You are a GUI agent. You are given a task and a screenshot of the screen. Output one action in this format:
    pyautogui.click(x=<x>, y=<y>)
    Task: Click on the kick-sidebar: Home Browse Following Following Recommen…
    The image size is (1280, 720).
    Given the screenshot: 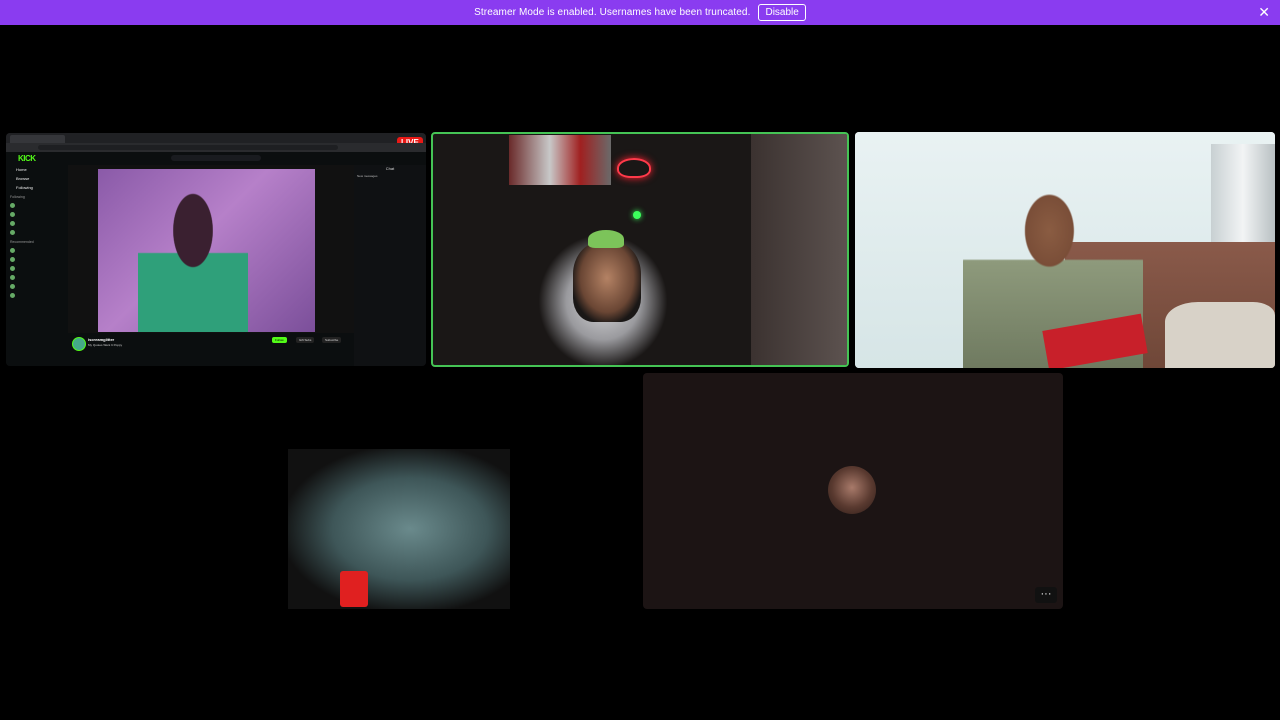 What is the action you would take?
    pyautogui.click(x=37, y=265)
    